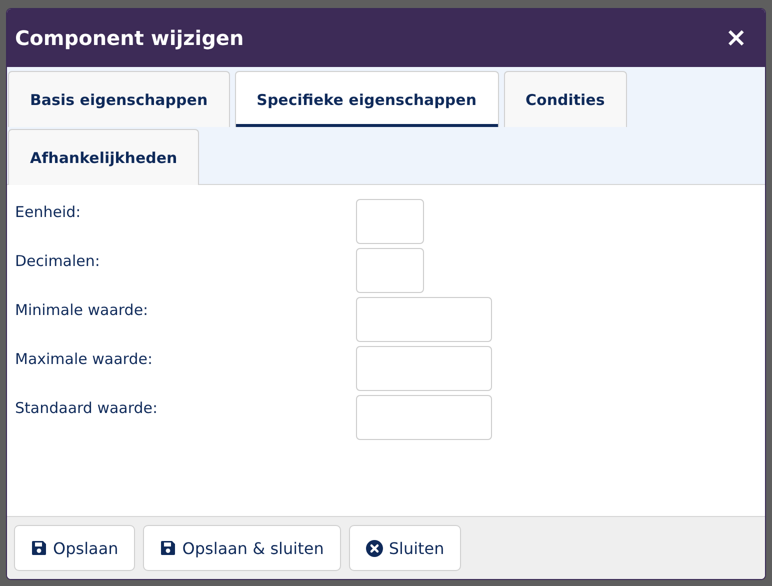 The height and width of the screenshot is (586, 772). Describe the element at coordinates (48, 211) in the screenshot. I see `field-label: Eenheid:` at that location.